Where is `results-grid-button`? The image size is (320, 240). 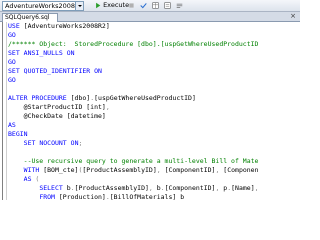
results-grid-button is located at coordinates (155, 5).